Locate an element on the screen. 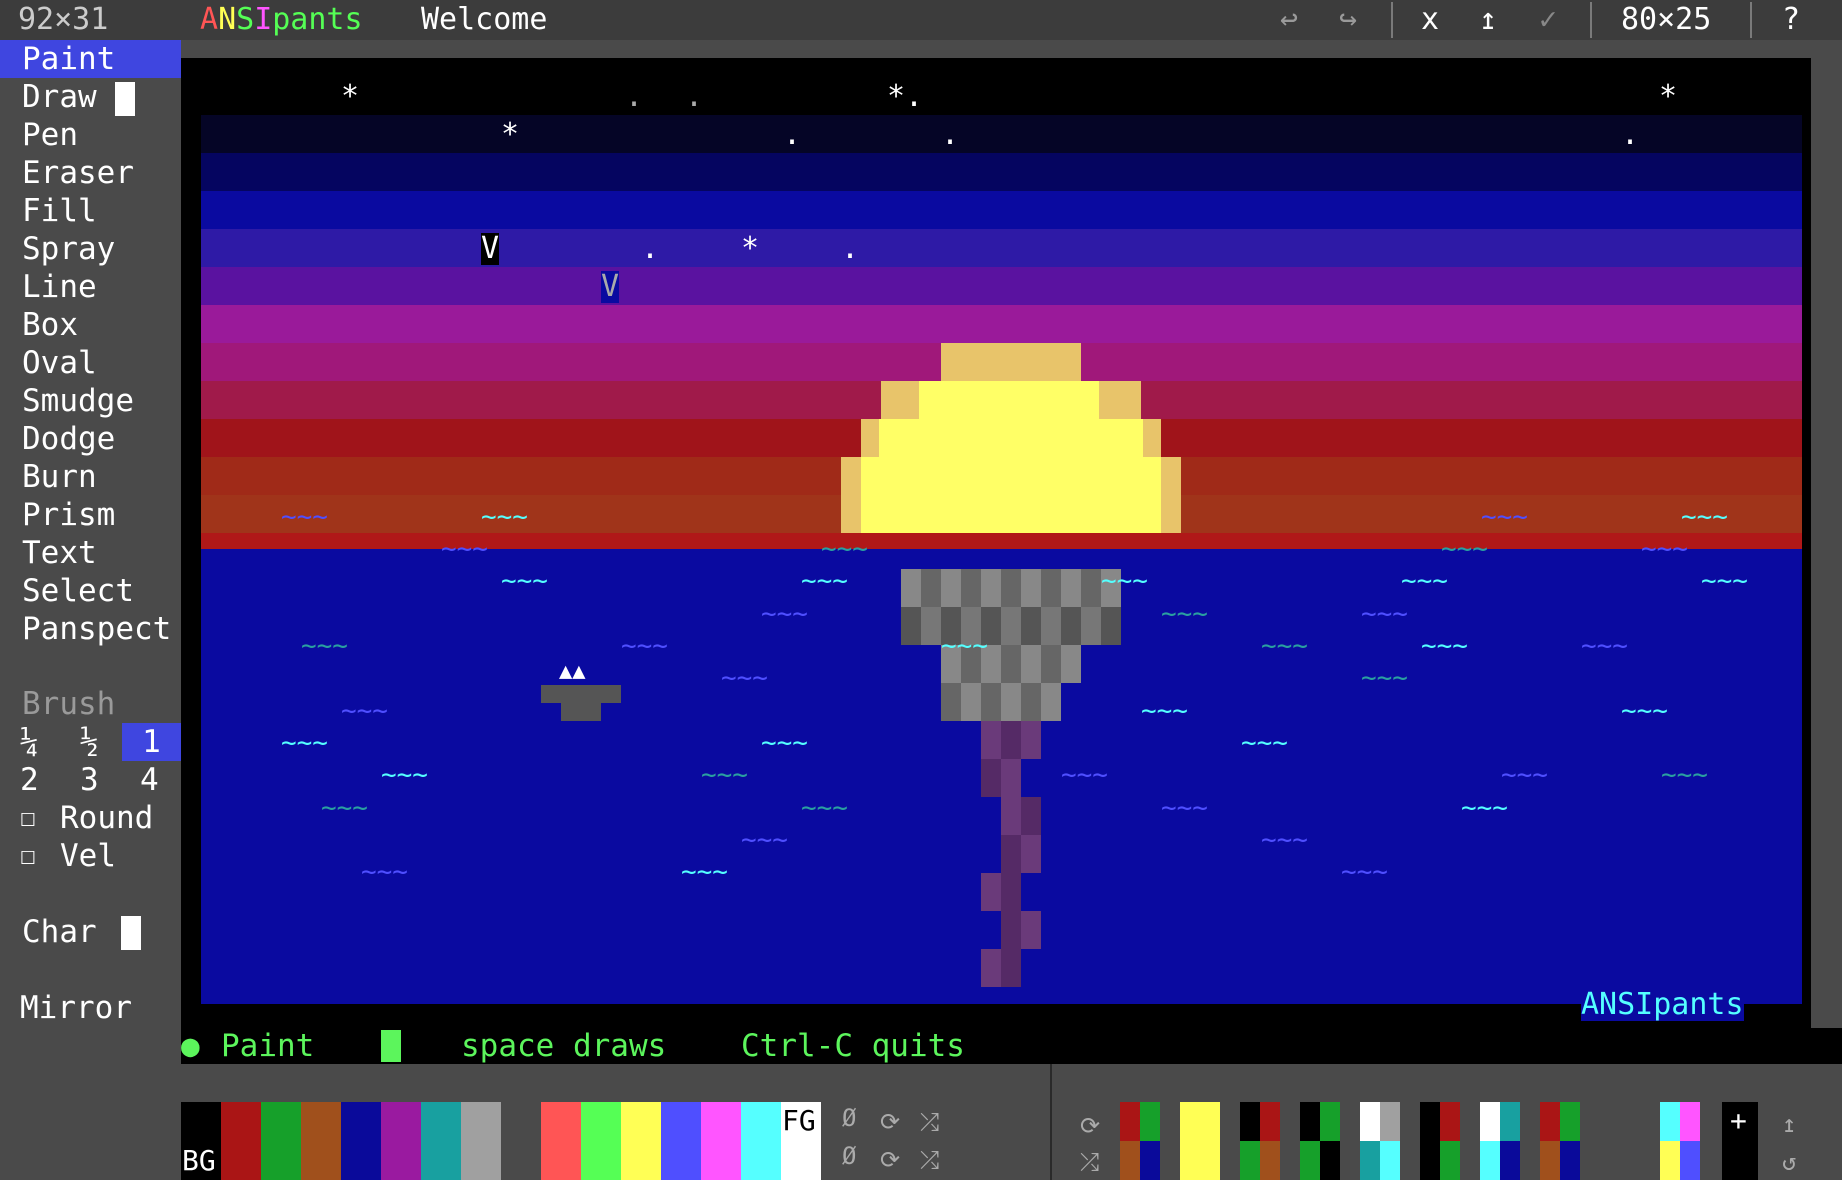  brush-heading: Brush is located at coordinates (69, 704).